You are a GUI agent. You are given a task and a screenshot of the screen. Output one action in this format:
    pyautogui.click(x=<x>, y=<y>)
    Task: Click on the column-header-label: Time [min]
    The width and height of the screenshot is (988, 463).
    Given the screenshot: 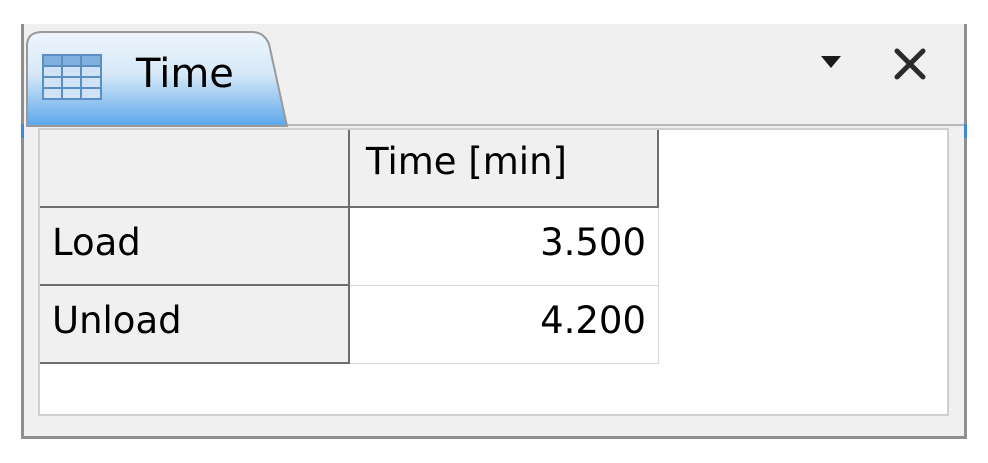 What is the action you would take?
    pyautogui.click(x=466, y=161)
    